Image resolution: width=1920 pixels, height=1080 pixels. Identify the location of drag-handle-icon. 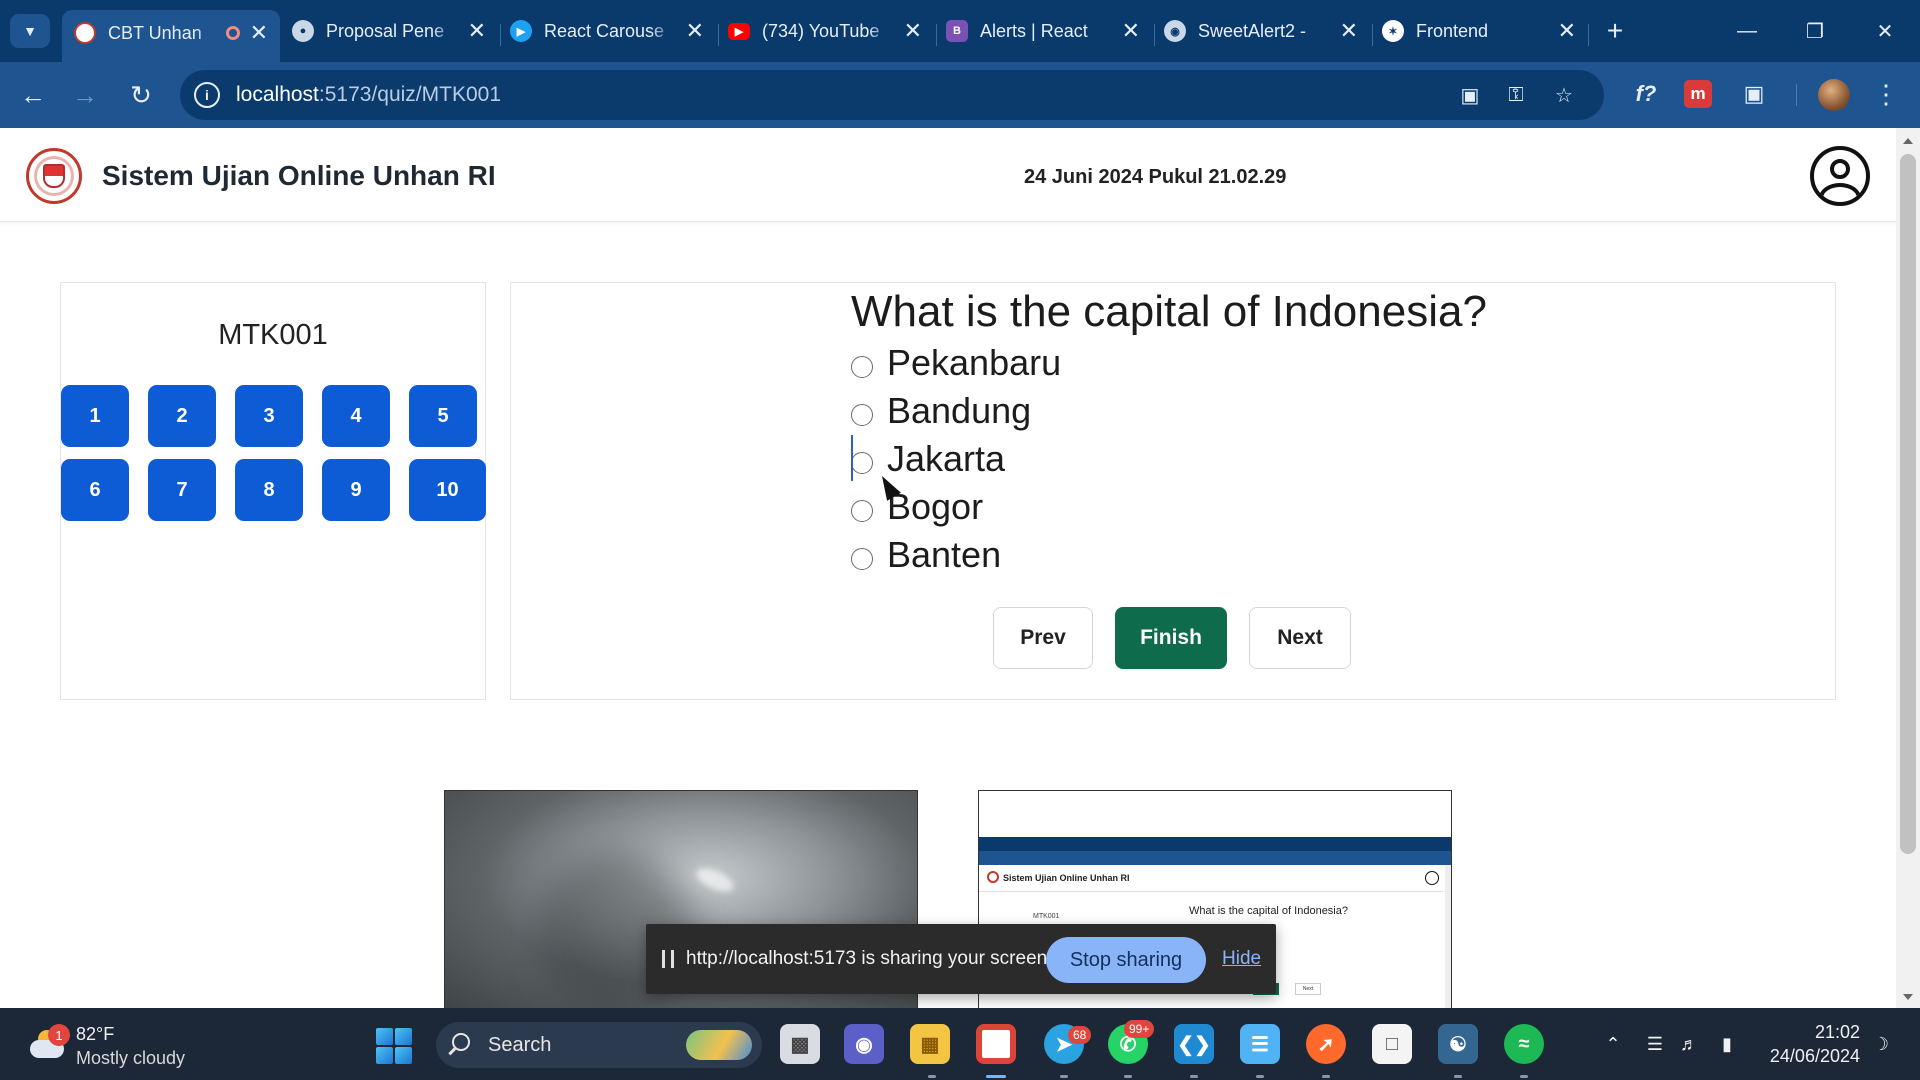
(668, 959).